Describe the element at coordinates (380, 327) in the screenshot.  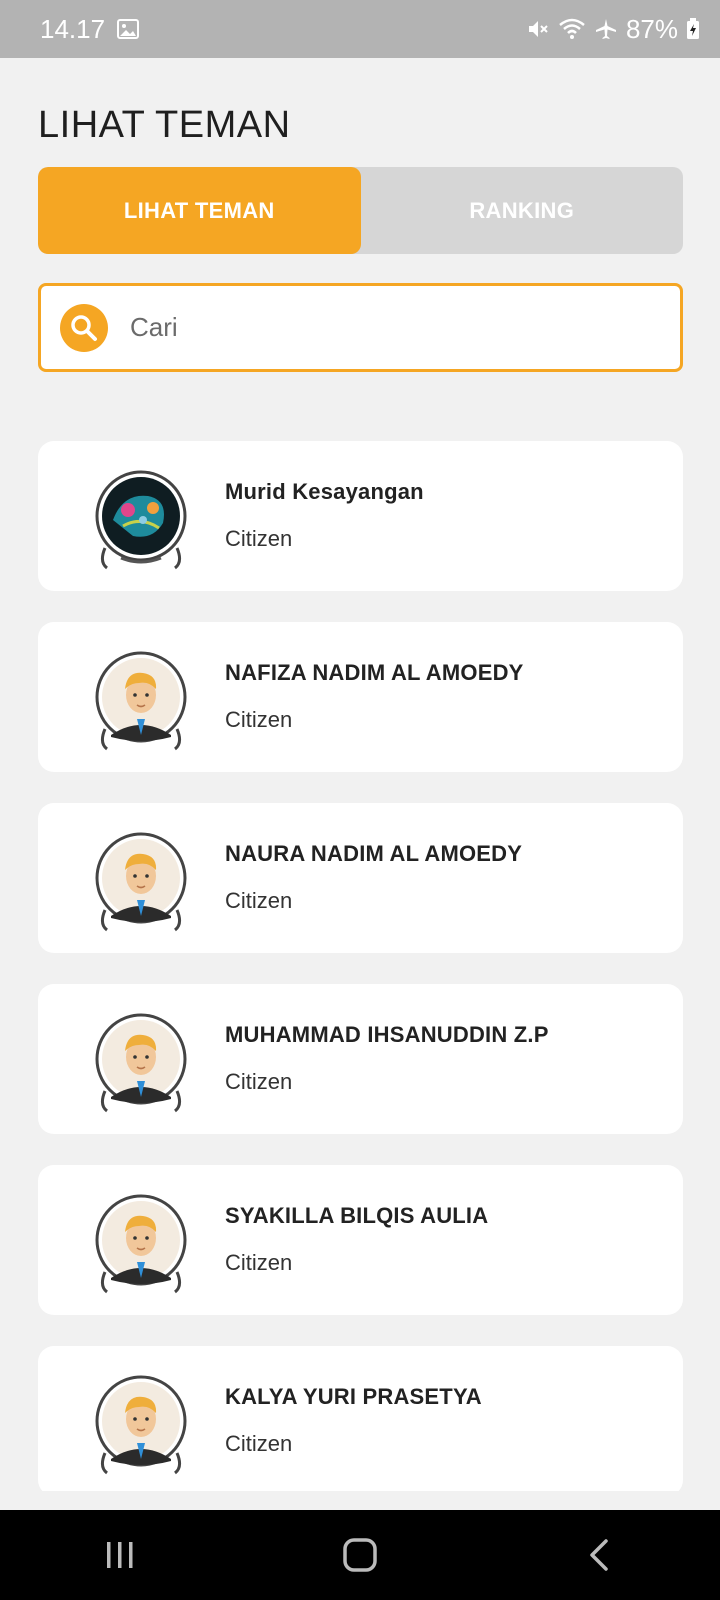
I see `search-input` at that location.